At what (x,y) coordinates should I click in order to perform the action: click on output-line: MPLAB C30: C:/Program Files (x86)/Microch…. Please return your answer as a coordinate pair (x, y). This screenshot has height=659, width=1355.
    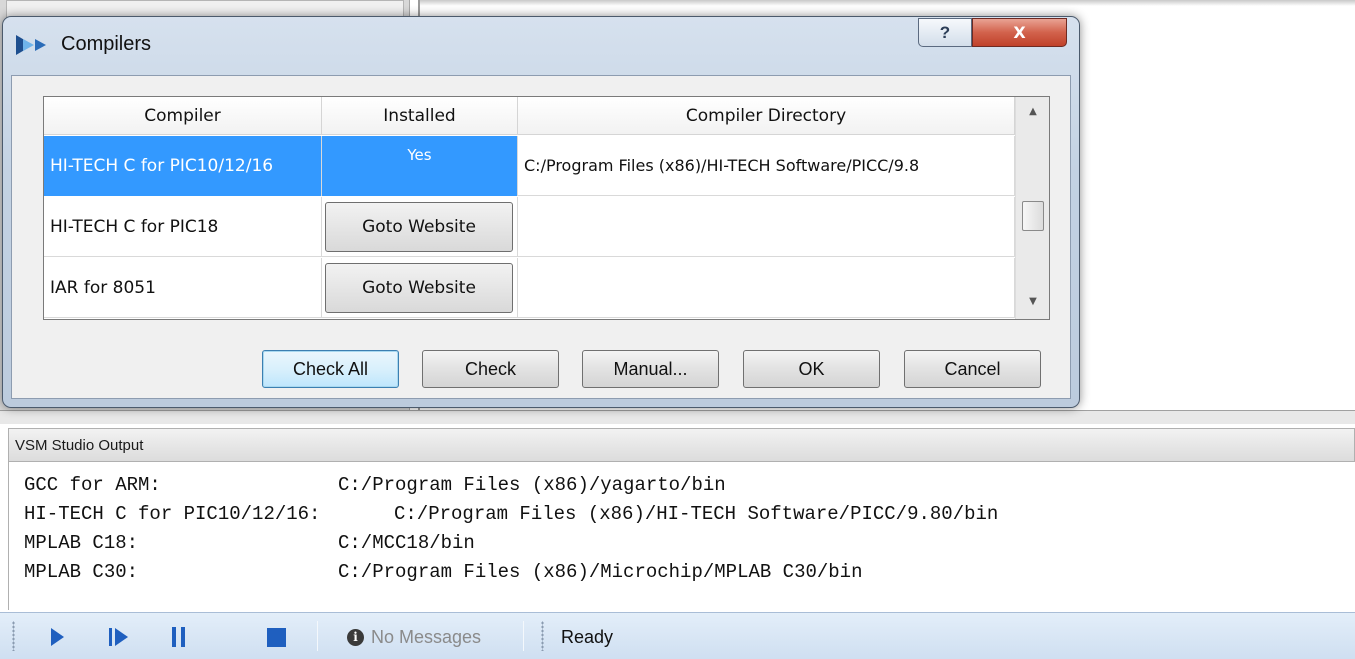
    Looking at the image, I should click on (443, 572).